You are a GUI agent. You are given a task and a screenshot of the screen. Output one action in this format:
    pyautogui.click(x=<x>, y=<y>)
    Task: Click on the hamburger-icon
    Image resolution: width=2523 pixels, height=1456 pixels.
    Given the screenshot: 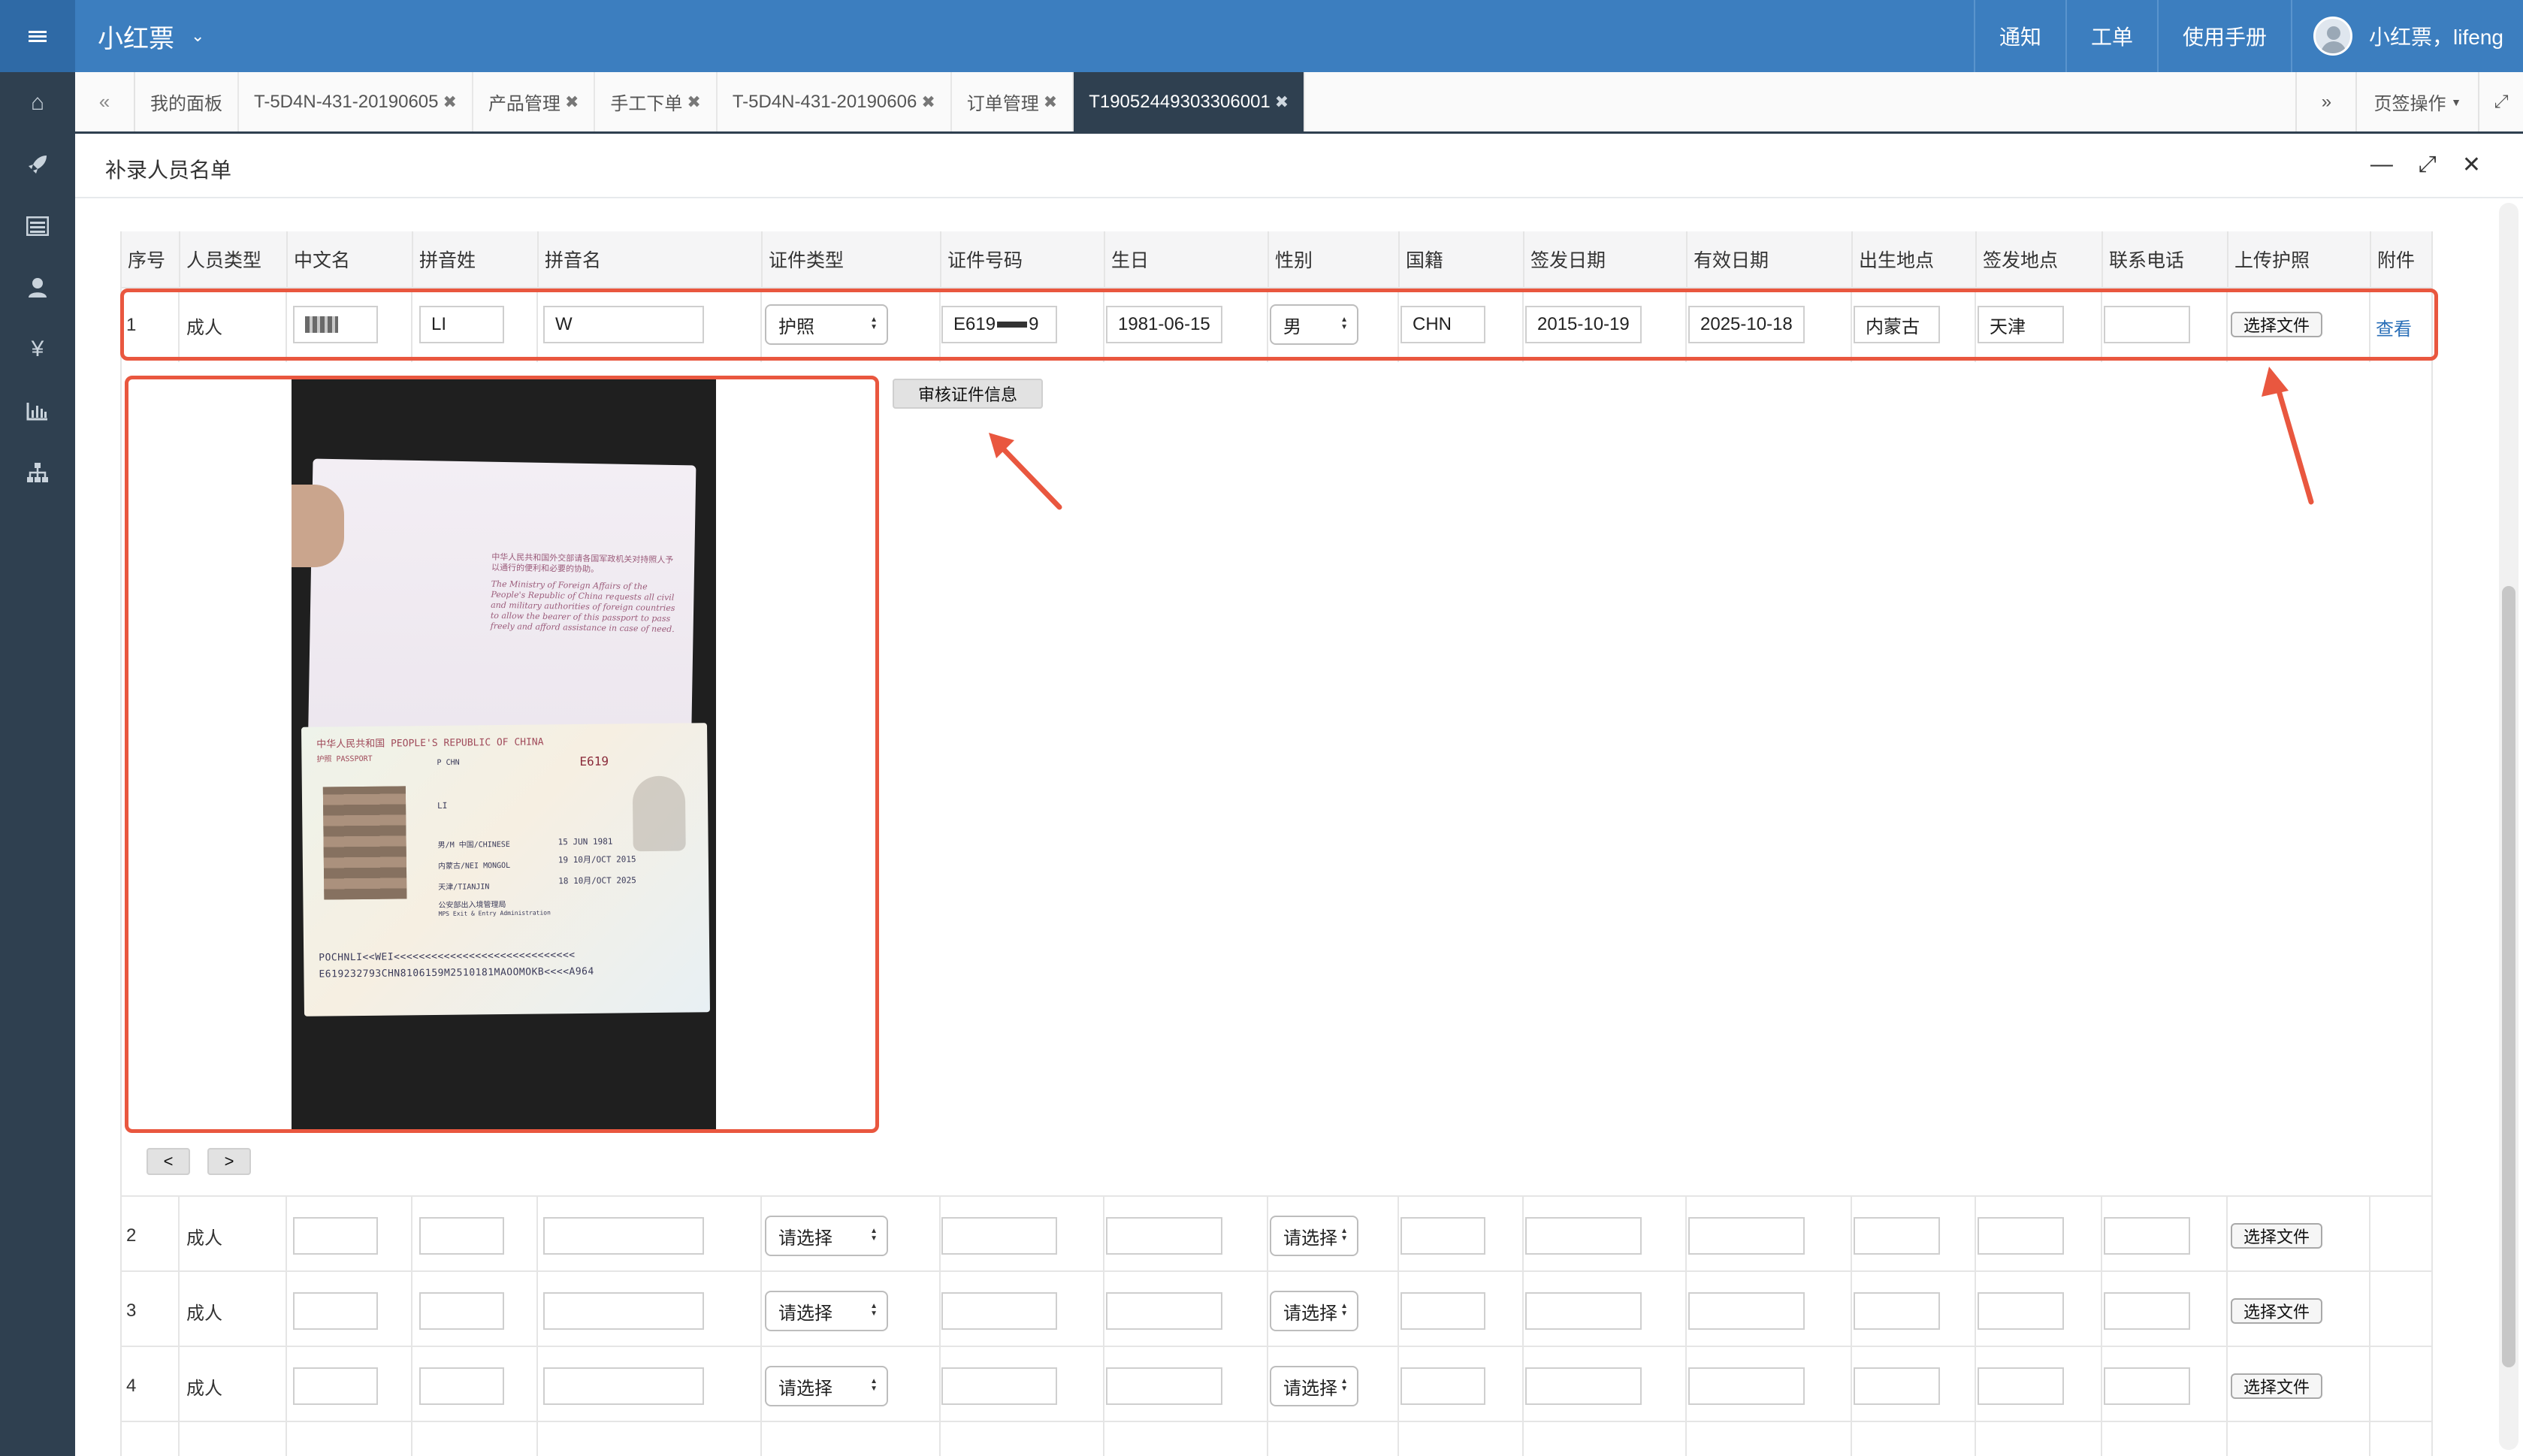 What is the action you would take?
    pyautogui.click(x=38, y=36)
    